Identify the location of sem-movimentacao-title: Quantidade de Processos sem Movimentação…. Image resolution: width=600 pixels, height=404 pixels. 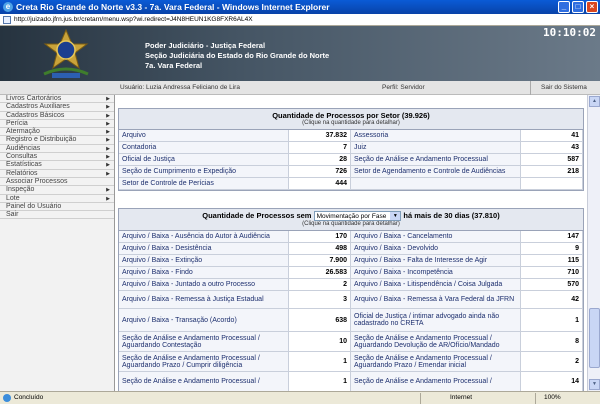
(351, 215).